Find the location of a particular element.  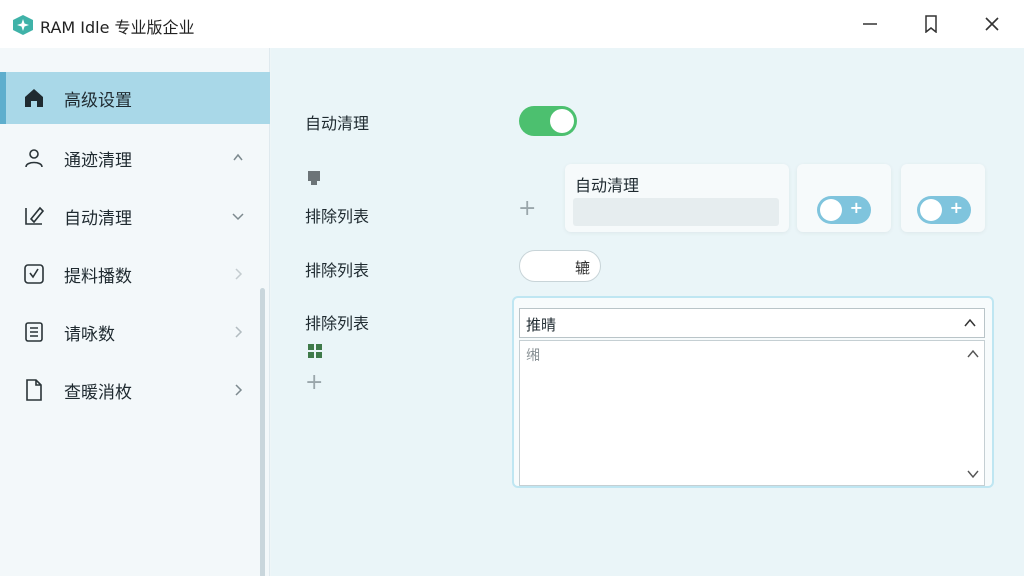

exclude-combo: 推晴 is located at coordinates (752, 323).